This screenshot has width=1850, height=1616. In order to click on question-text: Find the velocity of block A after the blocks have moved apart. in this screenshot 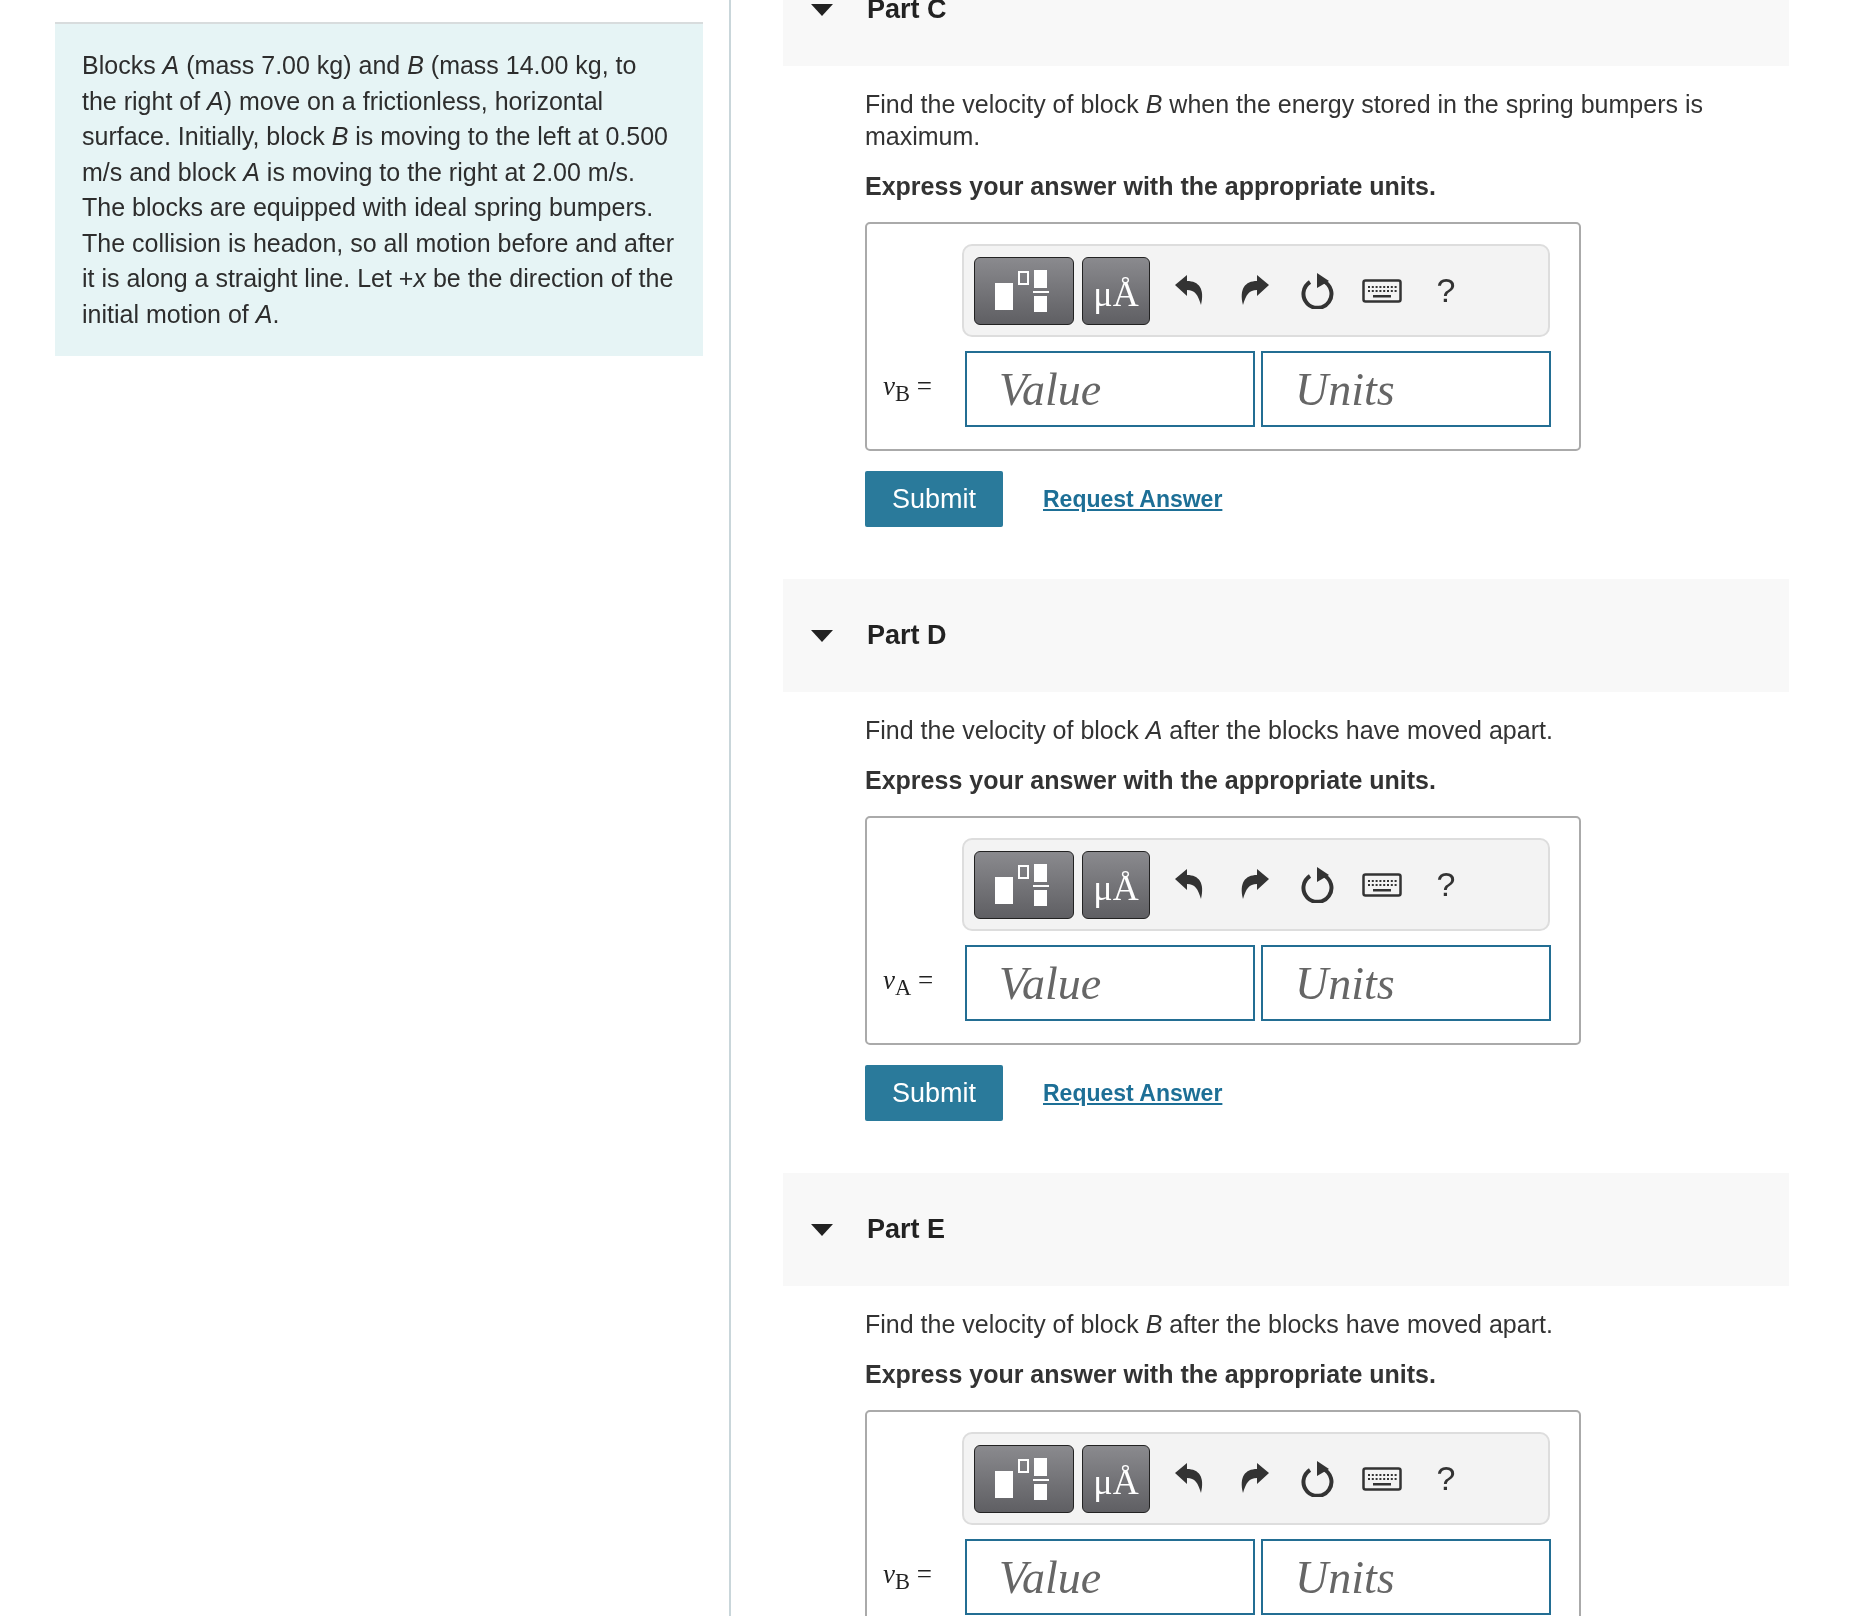, I will do `click(1209, 730)`.